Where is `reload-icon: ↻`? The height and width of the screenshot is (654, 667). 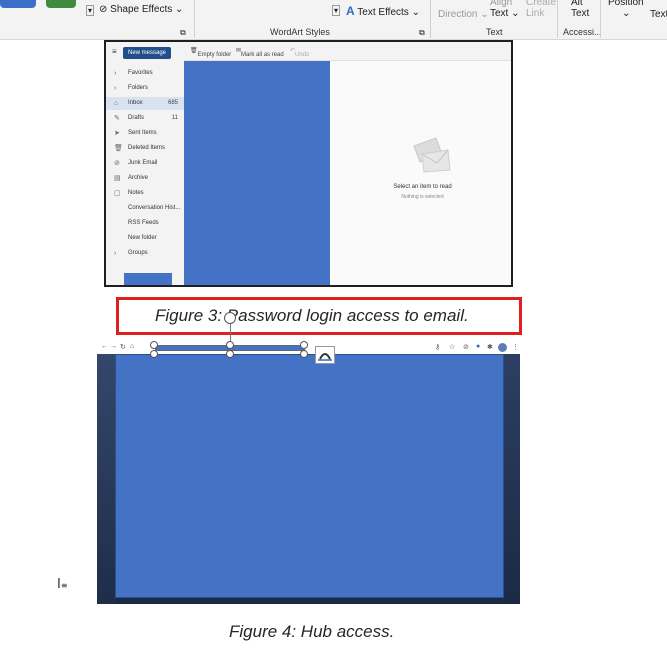
reload-icon: ↻ is located at coordinates (123, 347).